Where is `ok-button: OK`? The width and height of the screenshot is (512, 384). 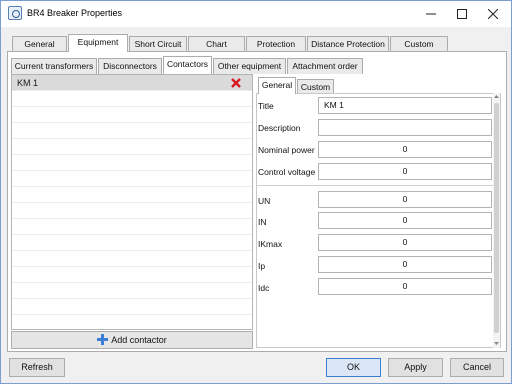
ok-button: OK is located at coordinates (353, 367).